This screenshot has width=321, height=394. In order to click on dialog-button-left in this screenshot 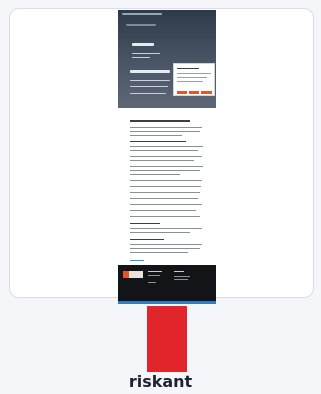, I will do `click(182, 92)`.